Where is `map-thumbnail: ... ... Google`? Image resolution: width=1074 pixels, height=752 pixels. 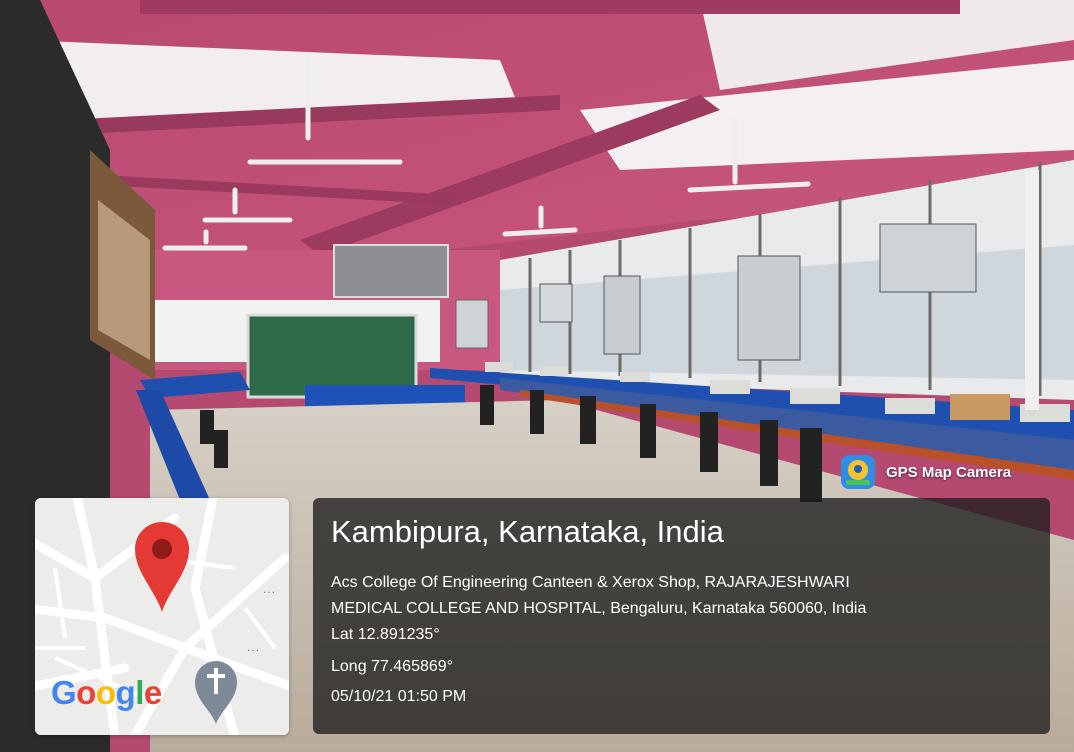 map-thumbnail: ... ... Google is located at coordinates (162, 616).